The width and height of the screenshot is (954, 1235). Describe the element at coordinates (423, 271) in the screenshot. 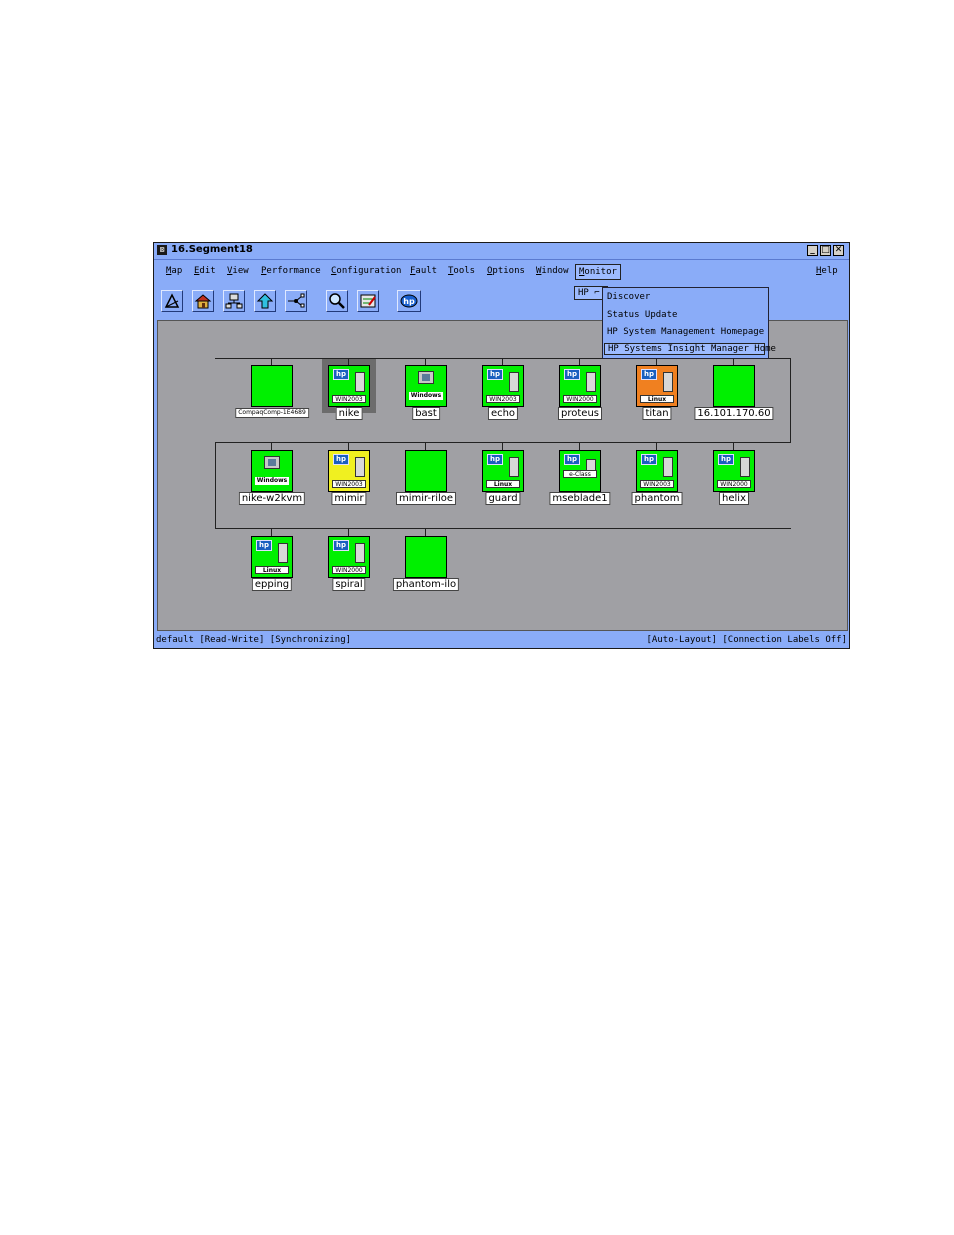

I see `menu-fault: Fault` at that location.